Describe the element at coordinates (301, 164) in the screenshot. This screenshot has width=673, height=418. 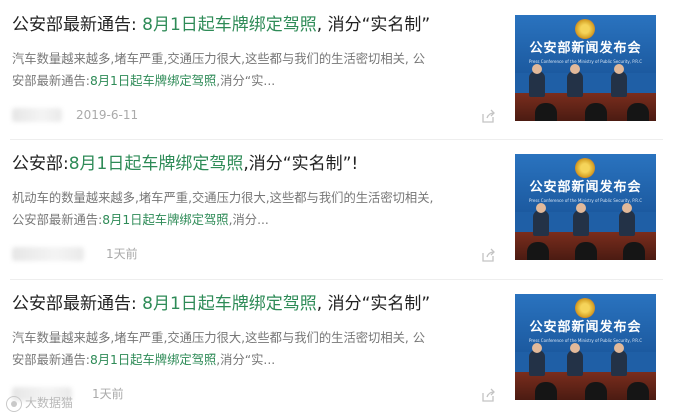
I see `title-text: ,消分“实名制”!` at that location.